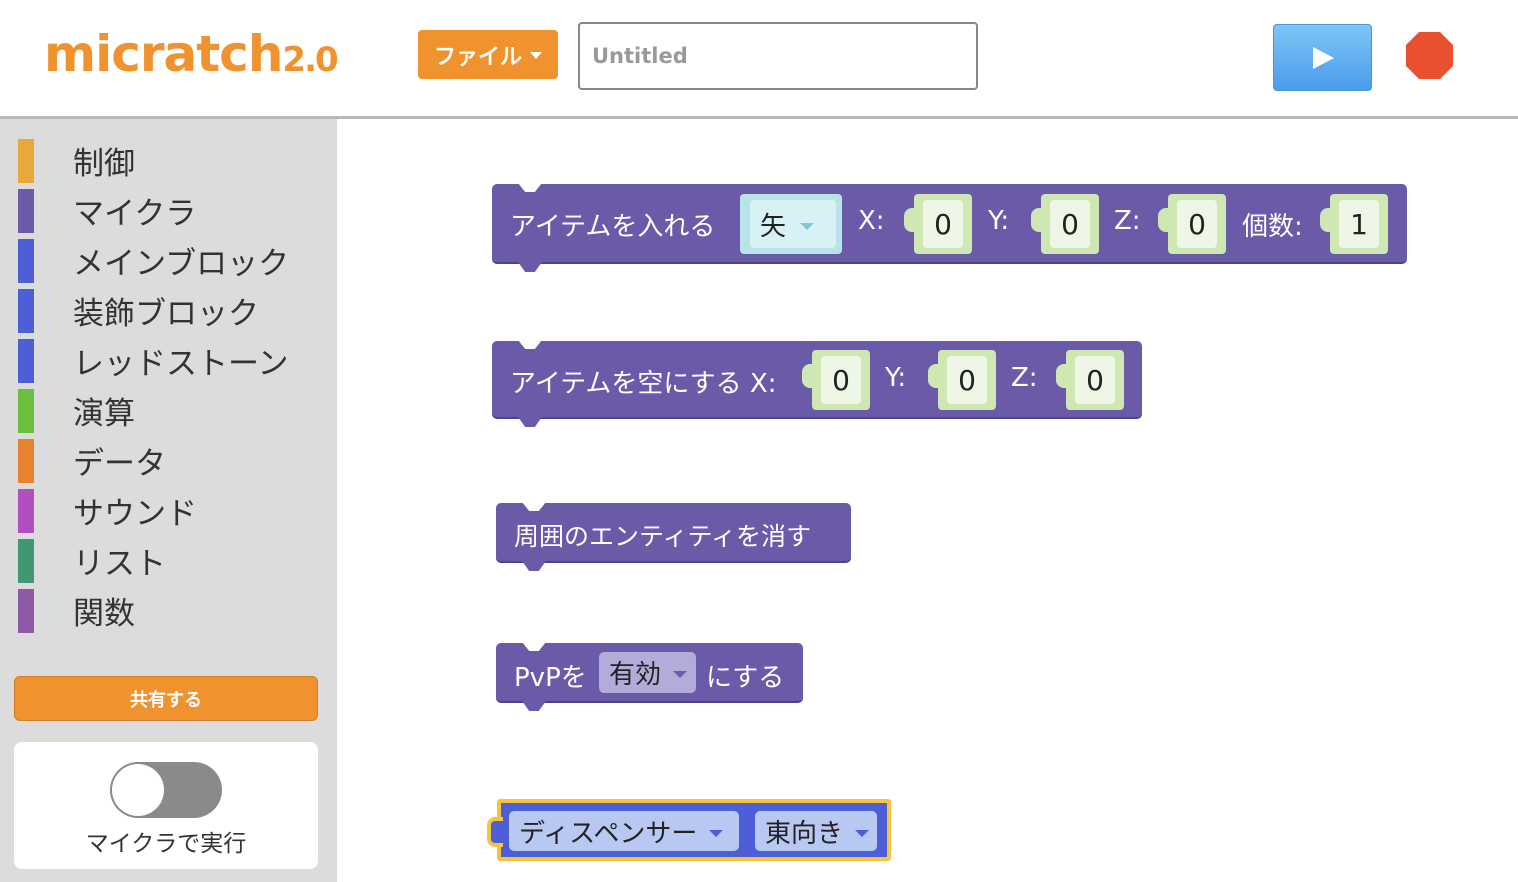 The width and height of the screenshot is (1518, 882). I want to click on file-menu-label: ファイル, so click(477, 57).